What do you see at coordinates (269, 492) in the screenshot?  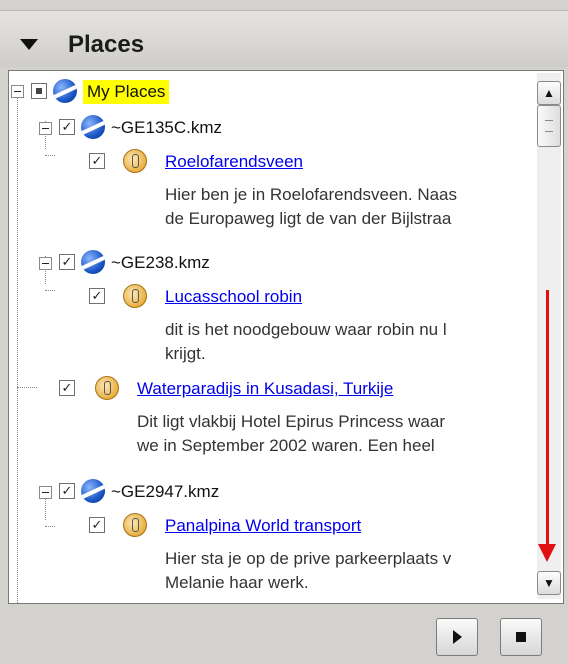 I see `tree-item-folder: ✓ ~GE2947.kmz` at bounding box center [269, 492].